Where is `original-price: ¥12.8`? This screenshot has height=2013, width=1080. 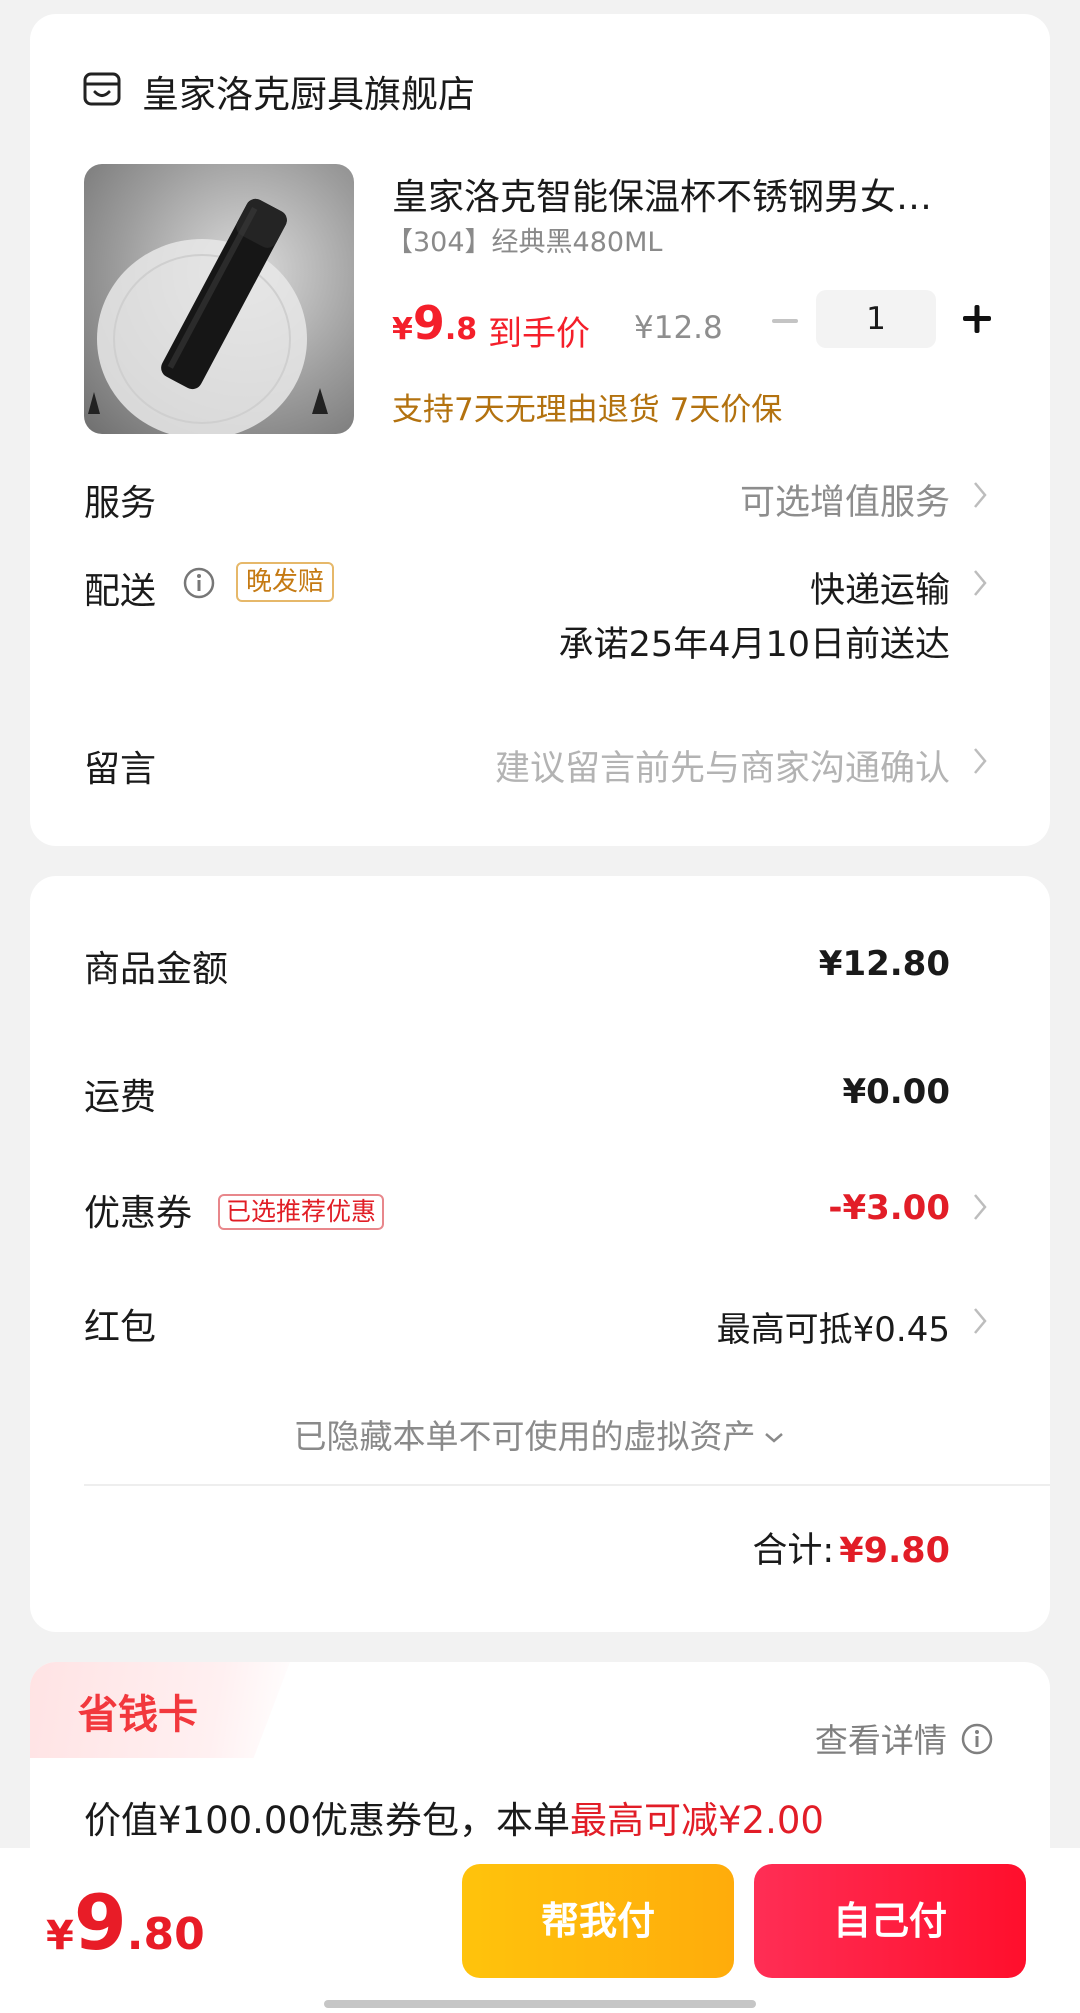
original-price: ¥12.8 is located at coordinates (678, 328).